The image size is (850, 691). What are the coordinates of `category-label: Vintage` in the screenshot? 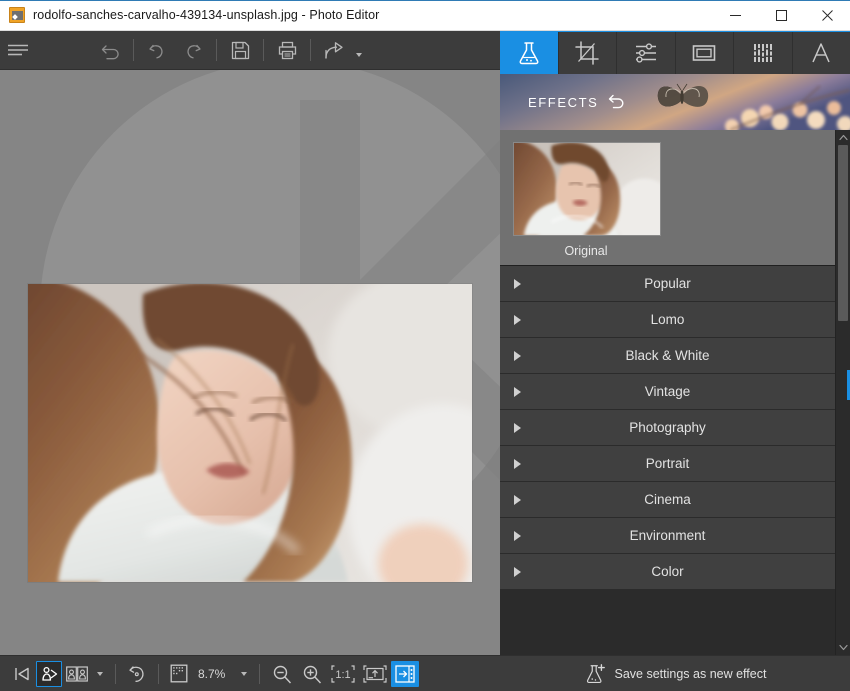 It's located at (667, 391).